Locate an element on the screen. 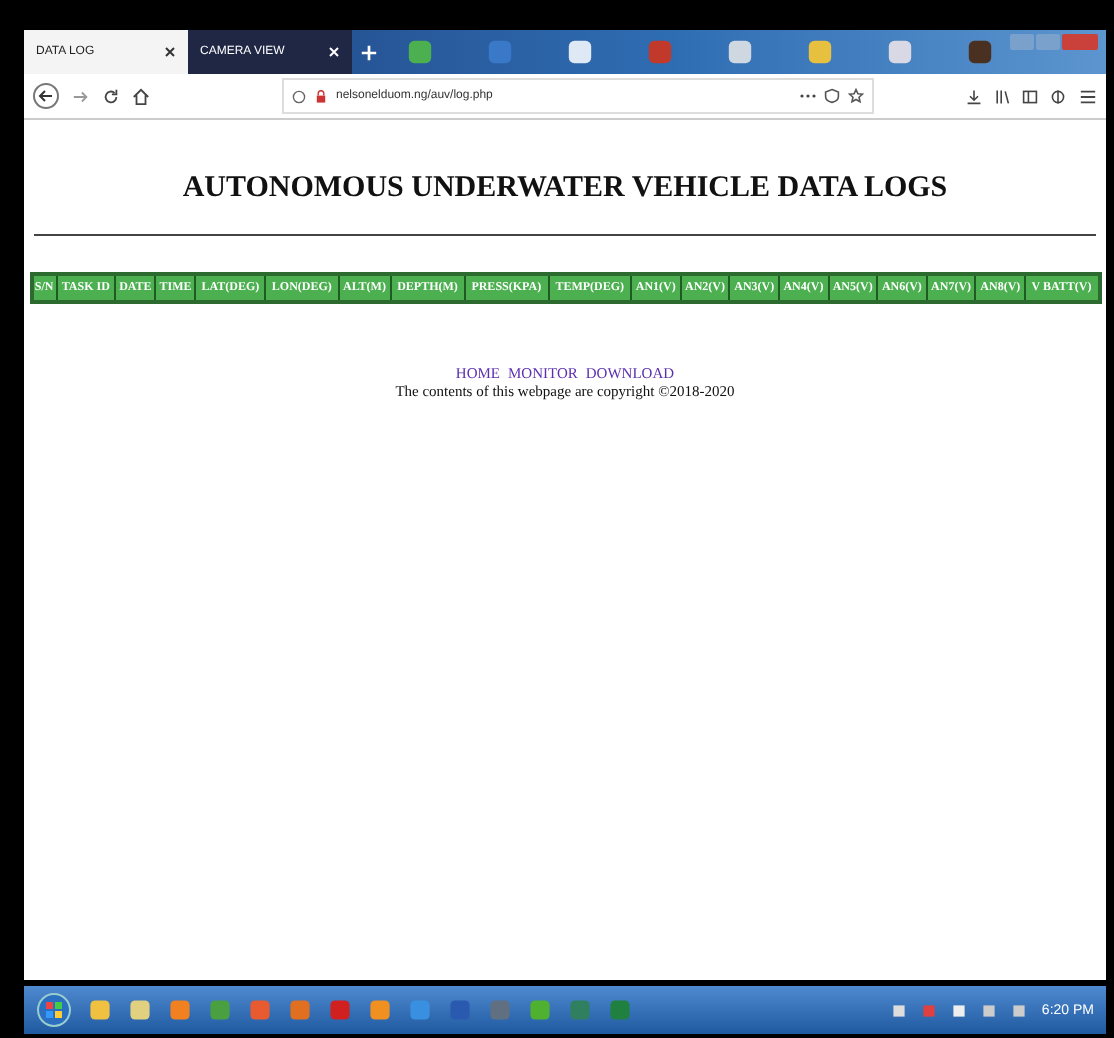 The image size is (1114, 1038). close-icon is located at coordinates (170, 52).